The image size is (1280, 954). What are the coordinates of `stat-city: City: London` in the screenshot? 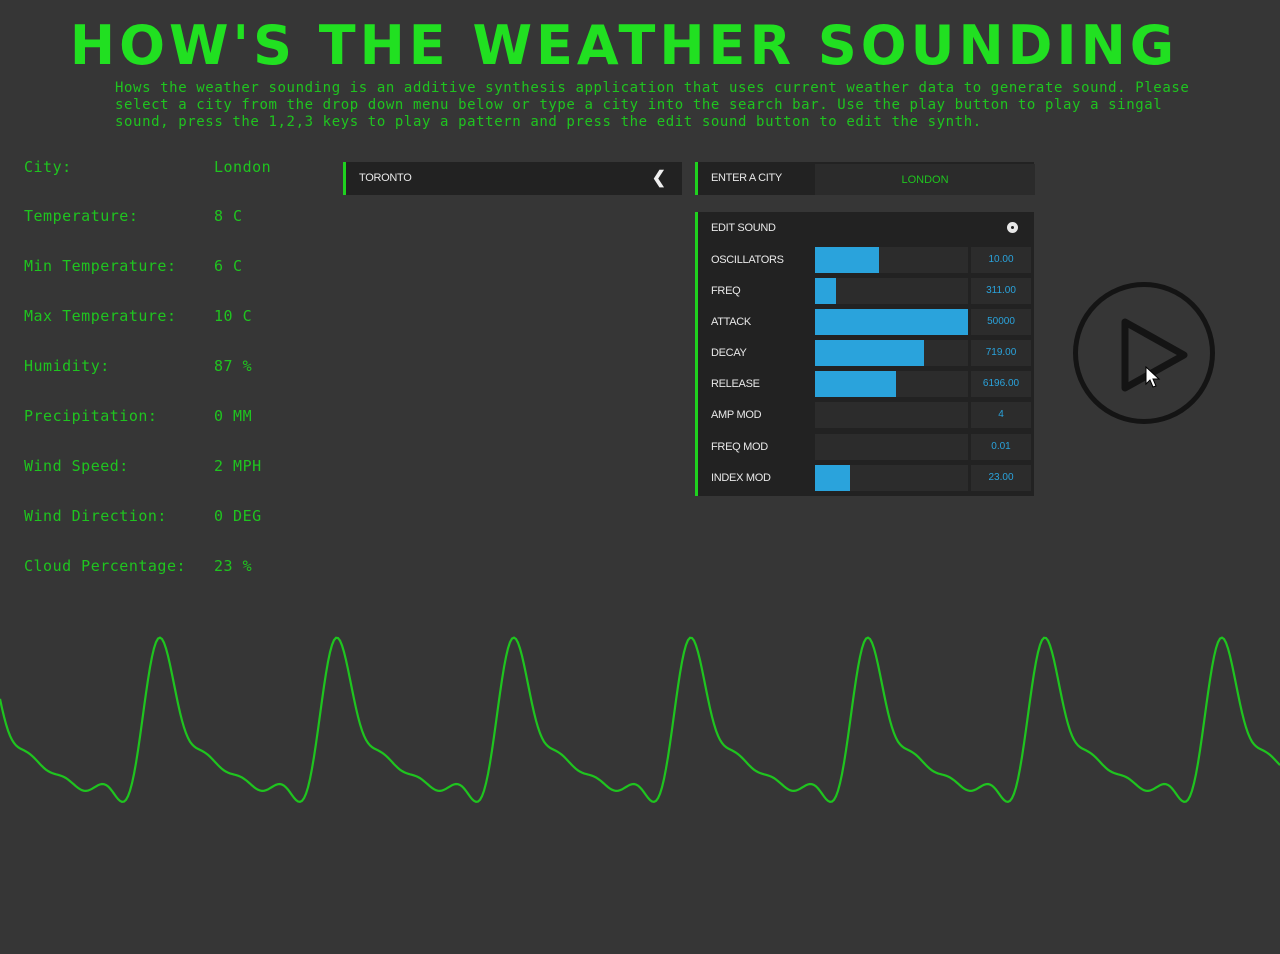 It's located at (174, 168).